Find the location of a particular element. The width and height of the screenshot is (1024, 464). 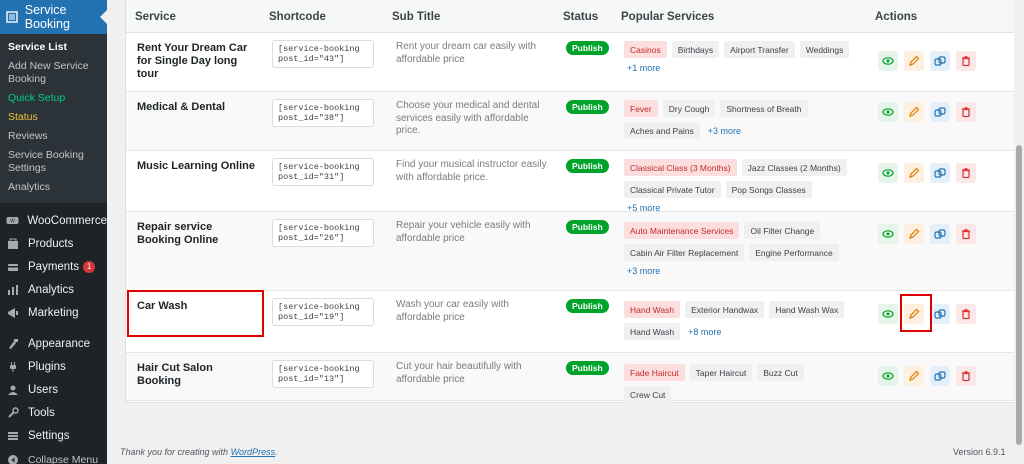

service-tag: Fade Haircut is located at coordinates (654, 372).